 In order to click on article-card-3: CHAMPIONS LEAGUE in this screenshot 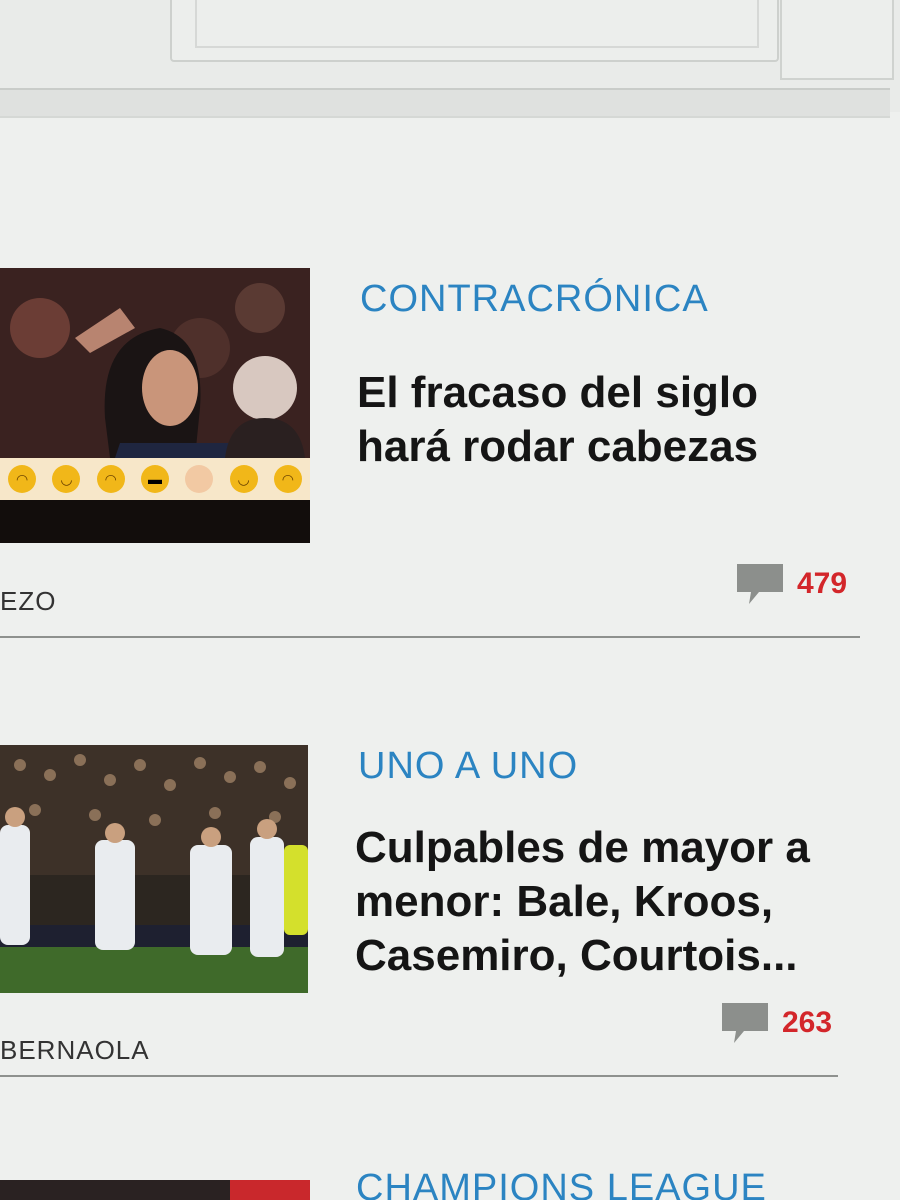, I will do `click(450, 1182)`.